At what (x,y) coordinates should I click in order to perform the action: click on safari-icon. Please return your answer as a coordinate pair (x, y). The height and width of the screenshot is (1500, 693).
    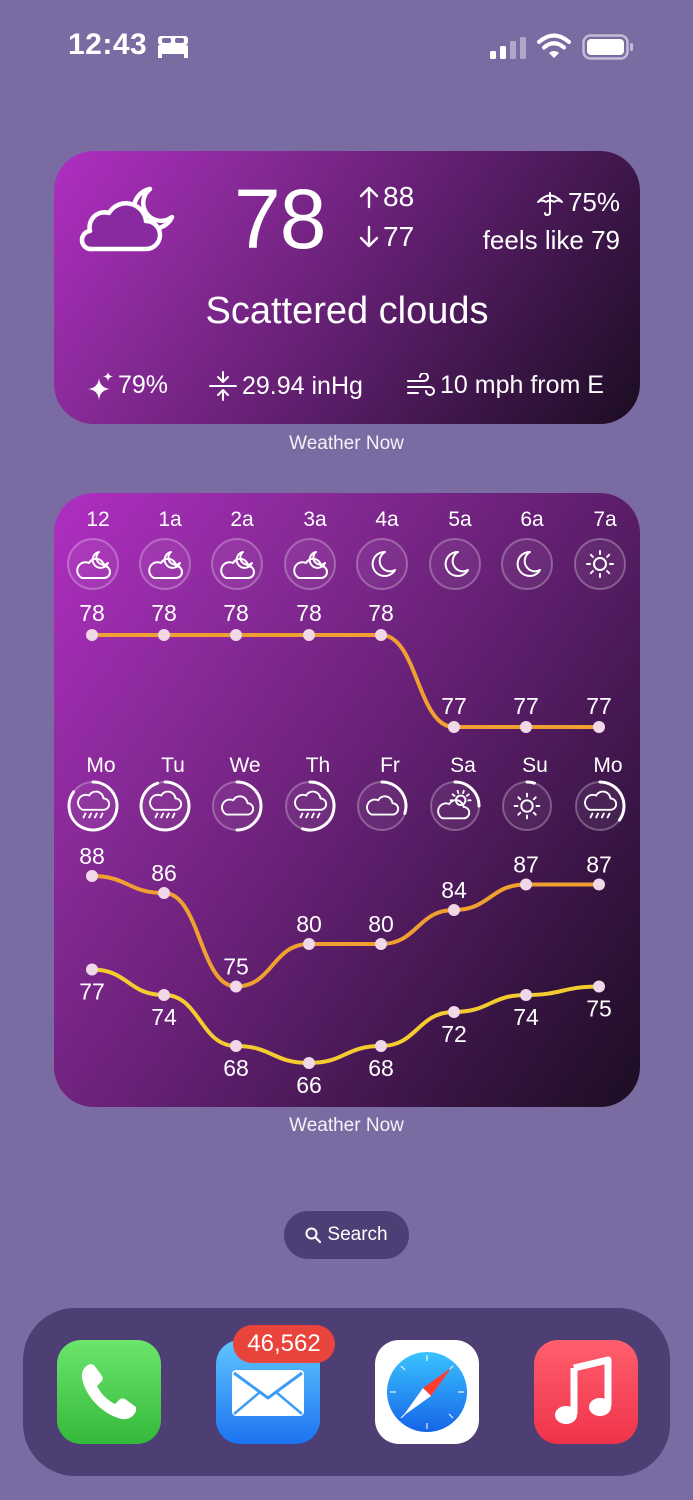
    Looking at the image, I should click on (427, 1392).